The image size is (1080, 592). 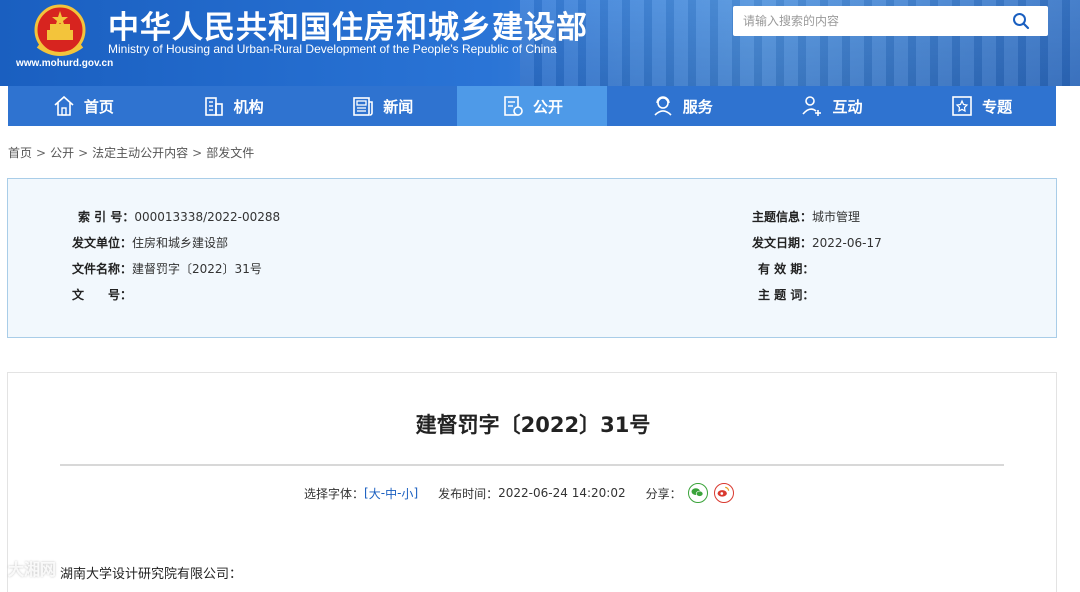 I want to click on breadcrumb-statutory-disclosure: 法定主动公开内容, so click(x=140, y=153).